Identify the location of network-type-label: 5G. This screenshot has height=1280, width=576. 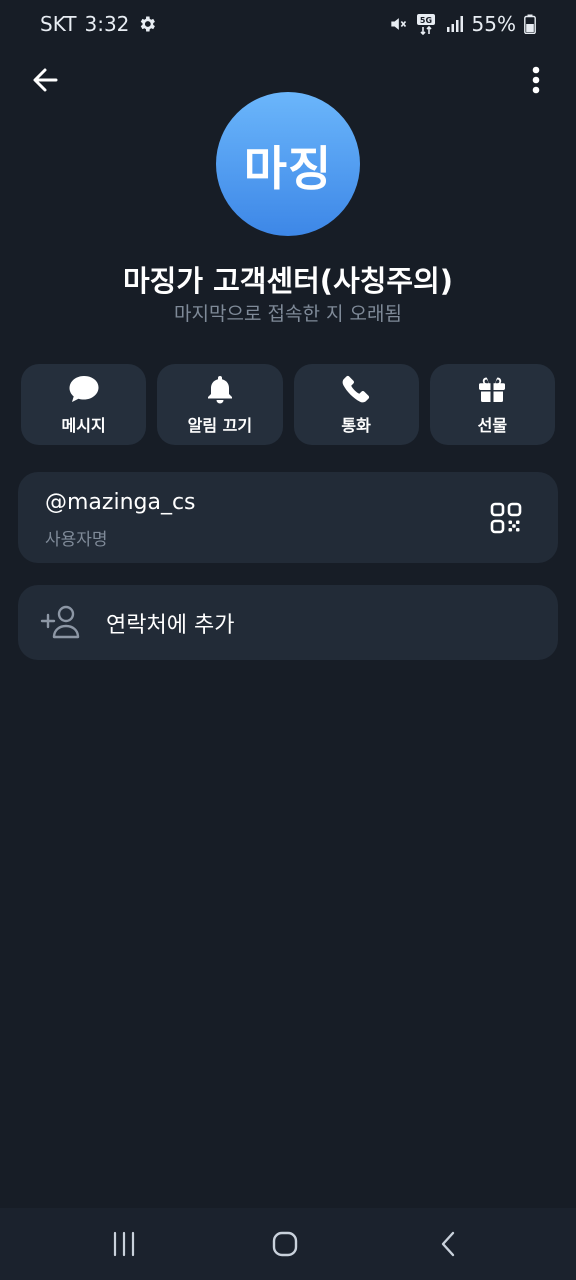
(425, 20).